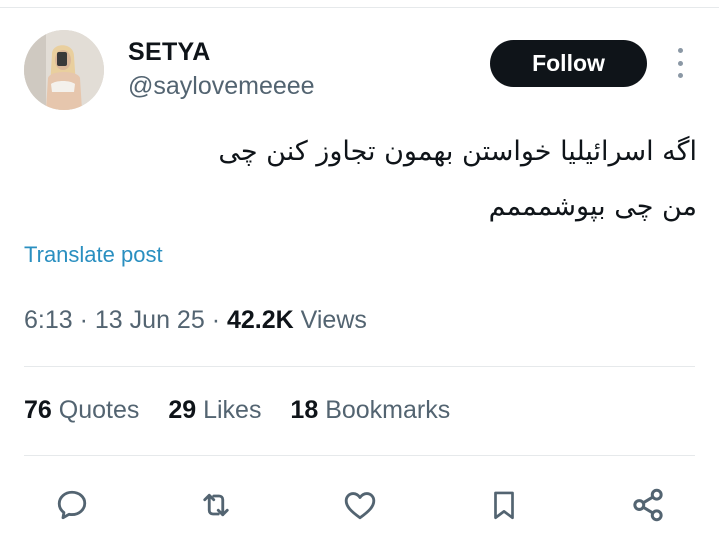 This screenshot has height=549, width=719. I want to click on follow-button: Follow, so click(568, 63).